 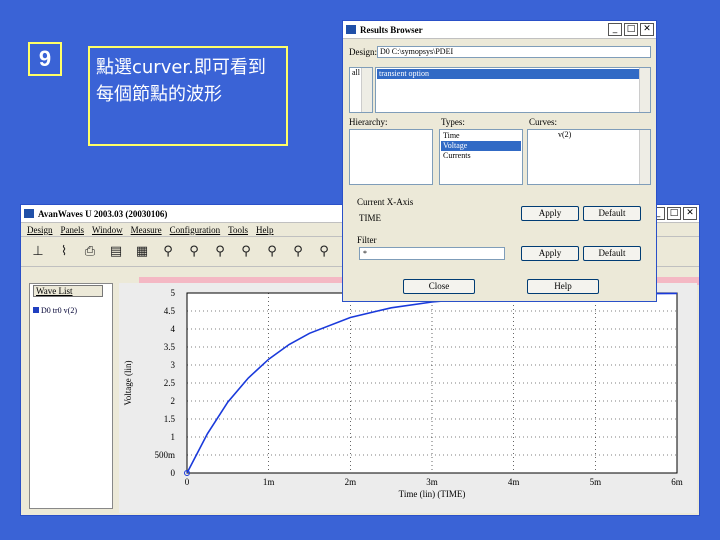 I want to click on rb-minimize-icon: _, so click(x=615, y=29).